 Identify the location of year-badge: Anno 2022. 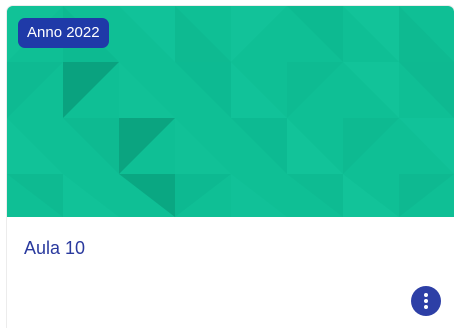
(63, 33).